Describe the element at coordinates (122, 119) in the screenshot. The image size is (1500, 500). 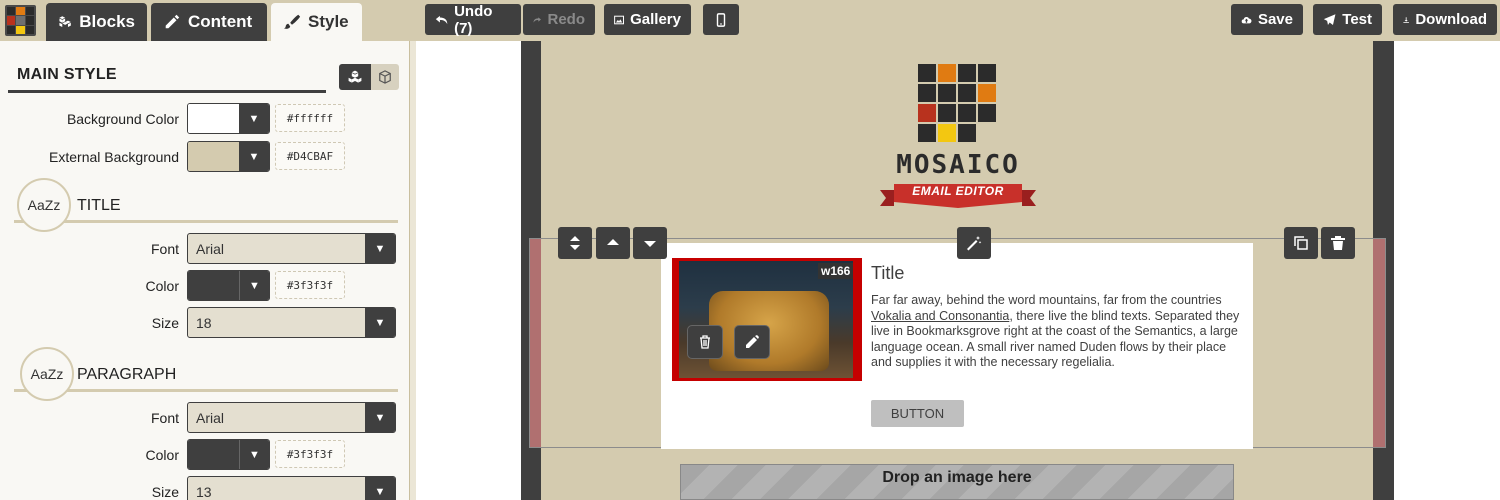
I see `background-color-label: Background Color` at that location.